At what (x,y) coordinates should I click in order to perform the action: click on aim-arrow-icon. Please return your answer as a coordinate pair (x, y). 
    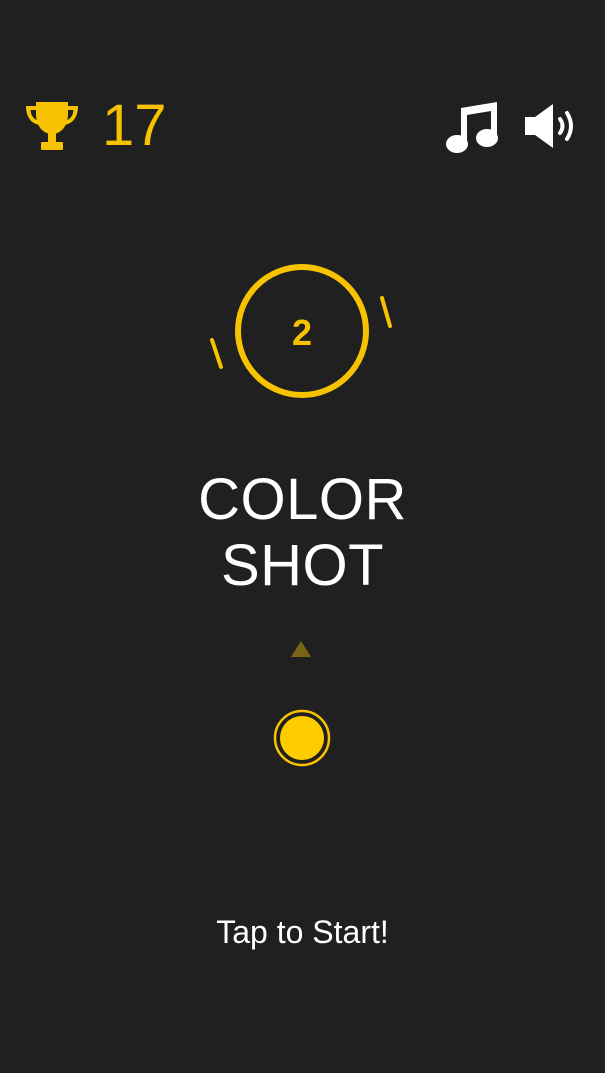
    Looking at the image, I should click on (301, 649).